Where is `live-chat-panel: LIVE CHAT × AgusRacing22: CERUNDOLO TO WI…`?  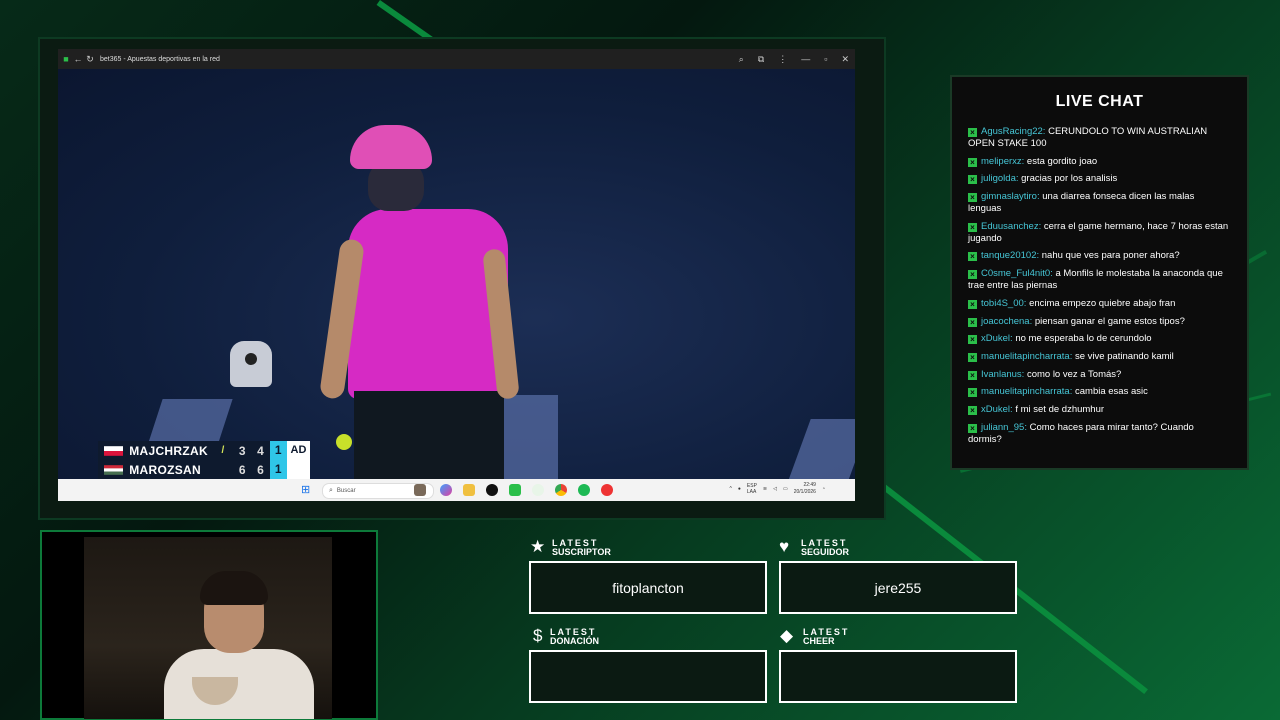 live-chat-panel: LIVE CHAT × AgusRacing22: CERUNDOLO TO WI… is located at coordinates (1099, 272).